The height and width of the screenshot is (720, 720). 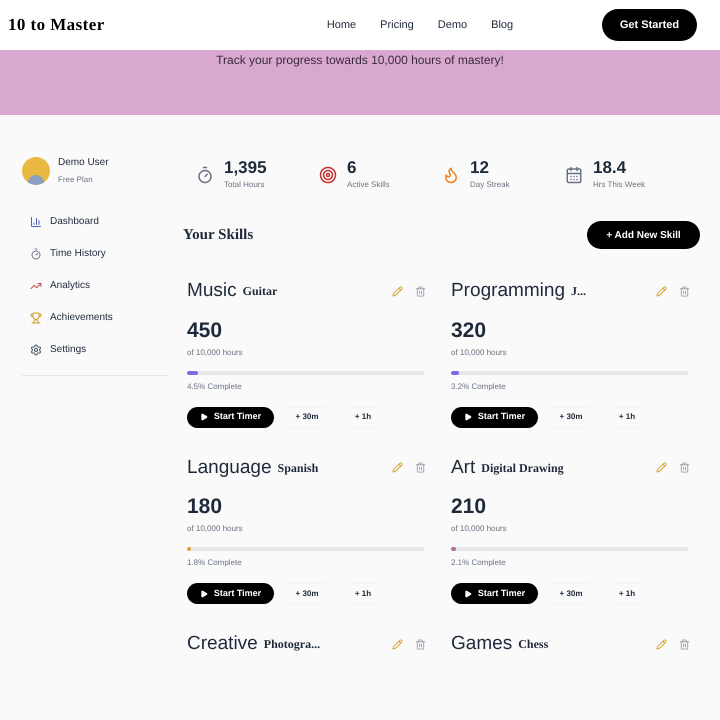 I want to click on user-plan: Free Plan, so click(x=76, y=180).